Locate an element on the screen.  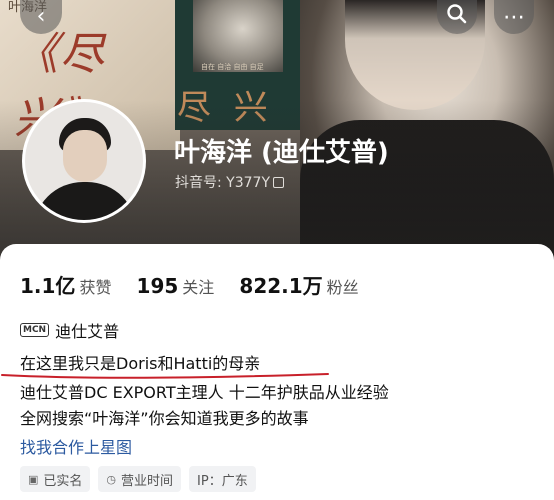
stats-row: 1.1亿 获赞 195 关注 822.1万 粉丝 is located at coordinates (199, 284).